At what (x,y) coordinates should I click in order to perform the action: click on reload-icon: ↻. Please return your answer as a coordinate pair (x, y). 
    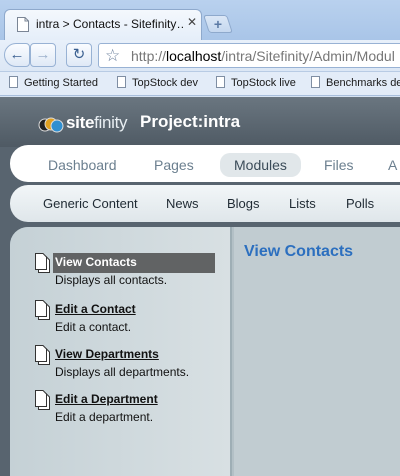
    Looking at the image, I should click on (79, 54).